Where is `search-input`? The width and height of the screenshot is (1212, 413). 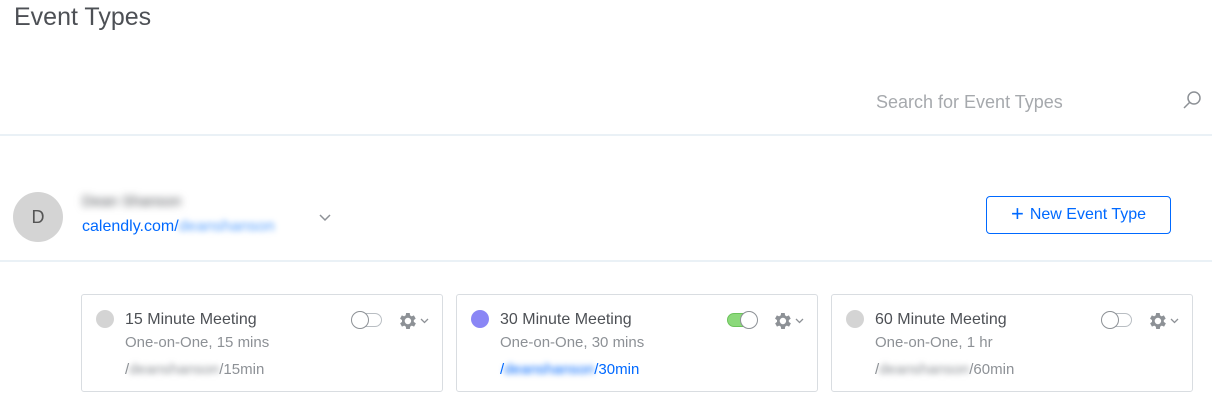
search-input is located at coordinates (1024, 102).